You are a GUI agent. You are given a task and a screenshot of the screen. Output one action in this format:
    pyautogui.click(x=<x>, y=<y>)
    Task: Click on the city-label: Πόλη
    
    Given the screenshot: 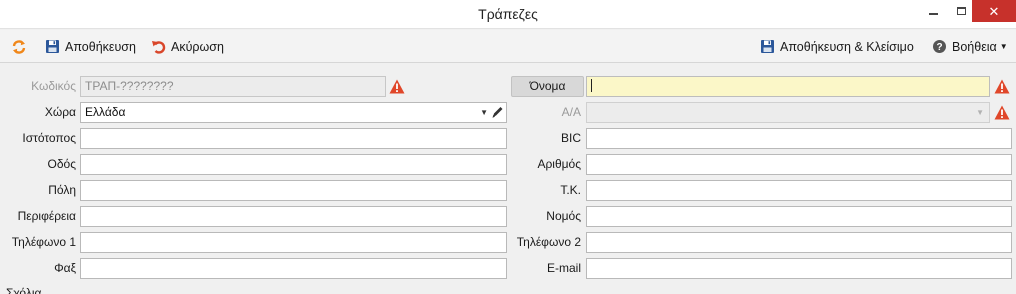 What is the action you would take?
    pyautogui.click(x=62, y=190)
    